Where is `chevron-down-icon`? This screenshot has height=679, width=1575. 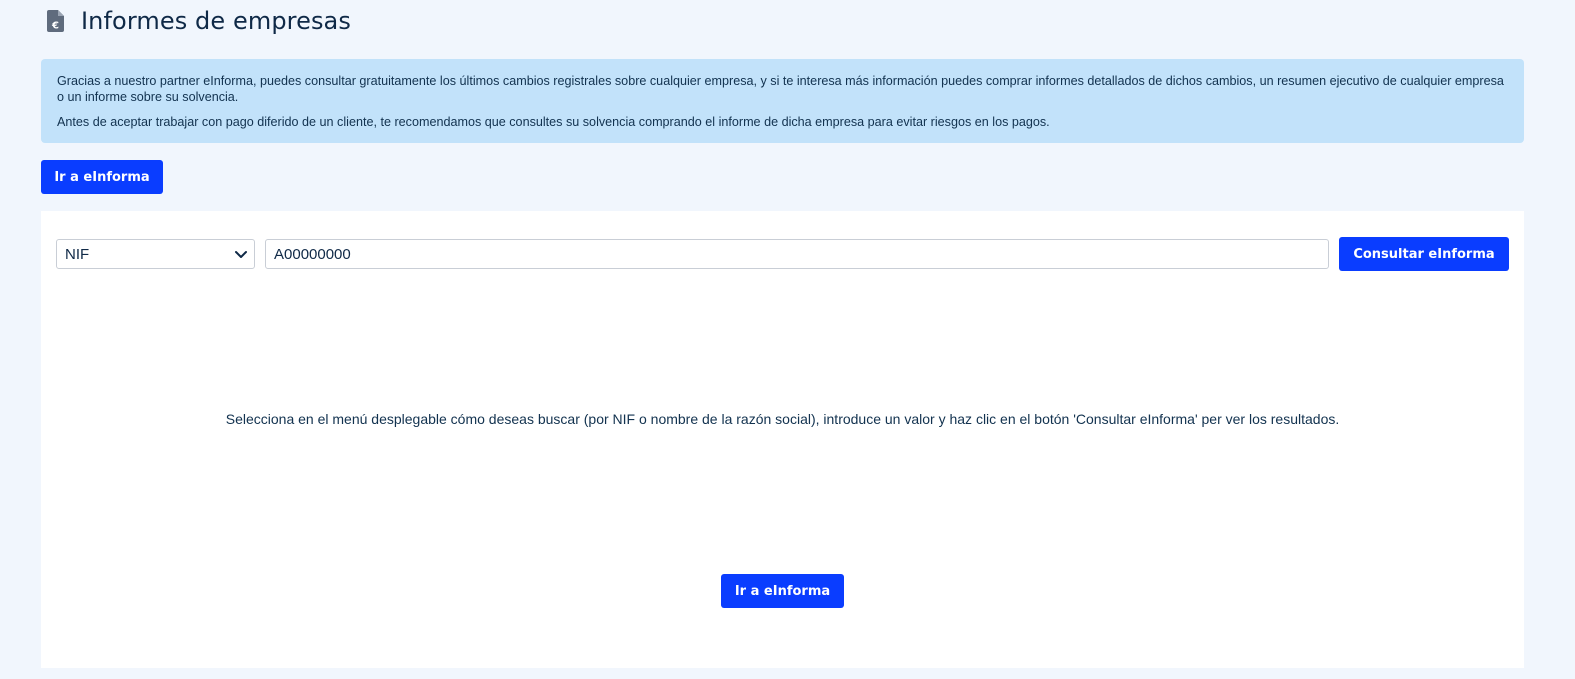
chevron-down-icon is located at coordinates (241, 254).